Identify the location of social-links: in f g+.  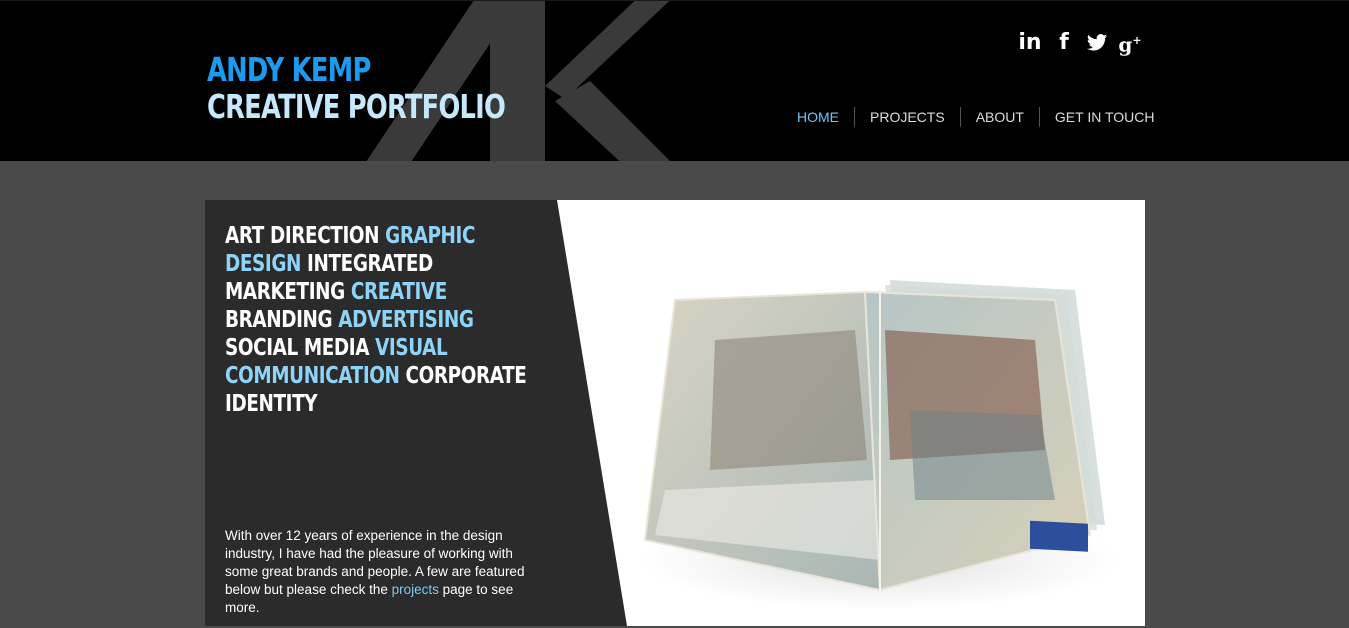
(1080, 43).